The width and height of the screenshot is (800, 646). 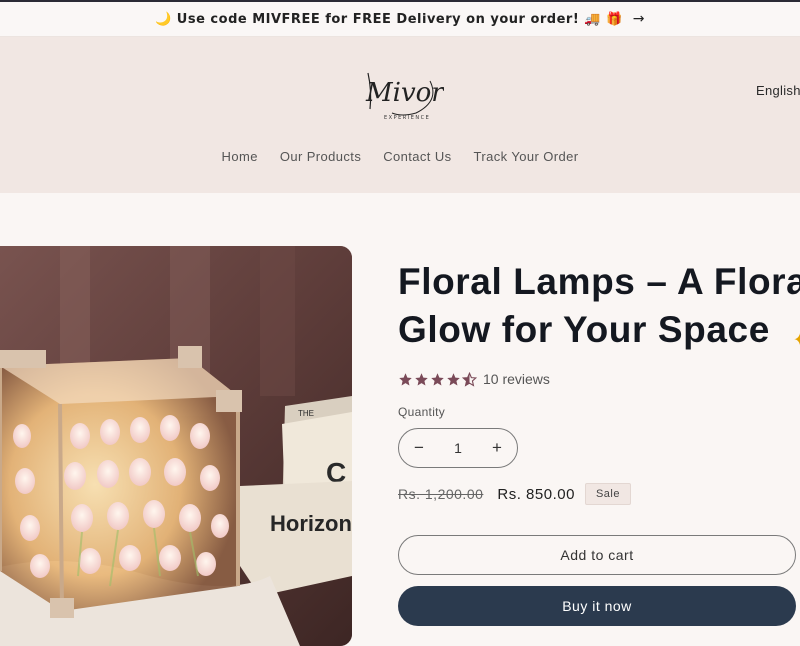 I want to click on book-title-text: Horizon, so click(x=311, y=523).